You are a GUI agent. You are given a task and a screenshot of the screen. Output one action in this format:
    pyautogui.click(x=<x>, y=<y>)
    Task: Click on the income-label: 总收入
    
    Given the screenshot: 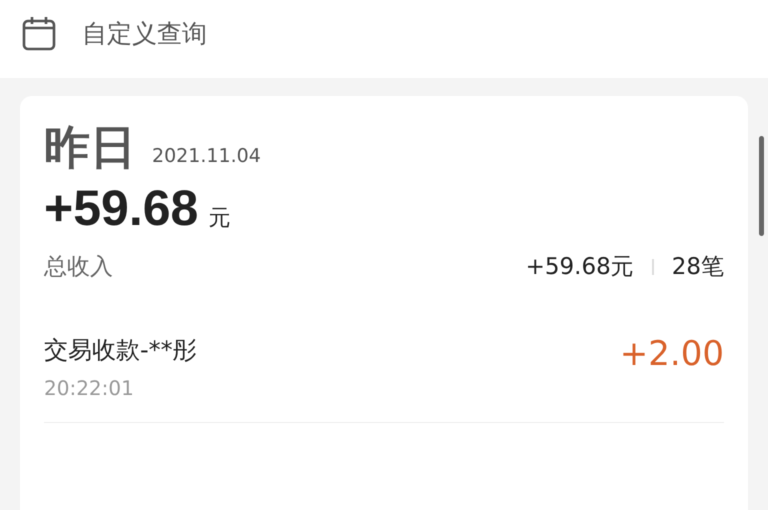 What is the action you would take?
    pyautogui.click(x=78, y=267)
    